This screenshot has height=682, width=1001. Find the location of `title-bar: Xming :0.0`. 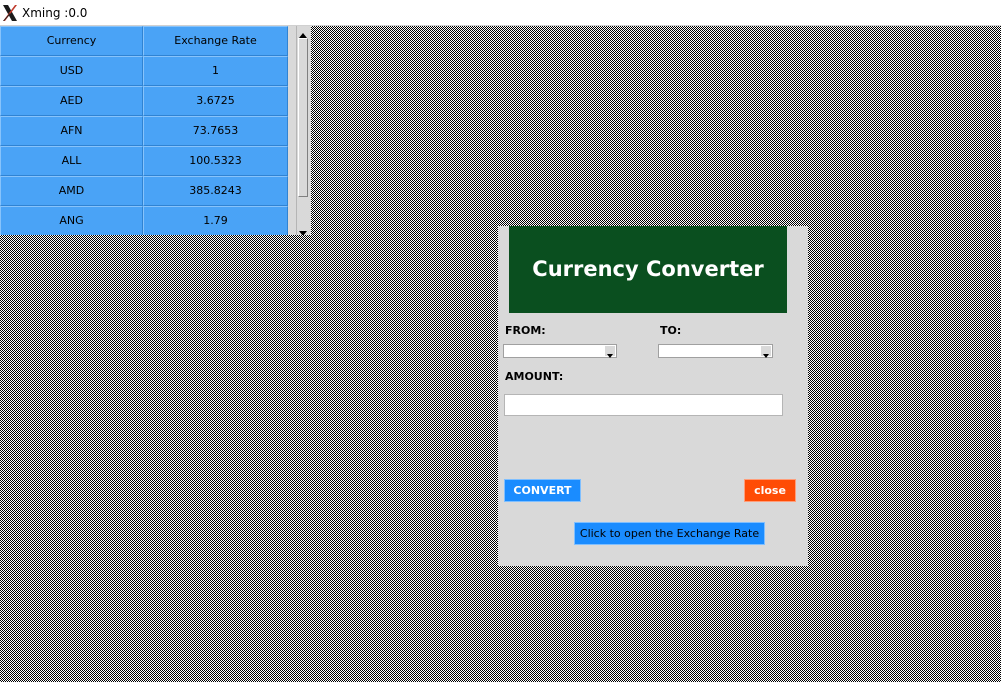

title-bar: Xming :0.0 is located at coordinates (500, 13).